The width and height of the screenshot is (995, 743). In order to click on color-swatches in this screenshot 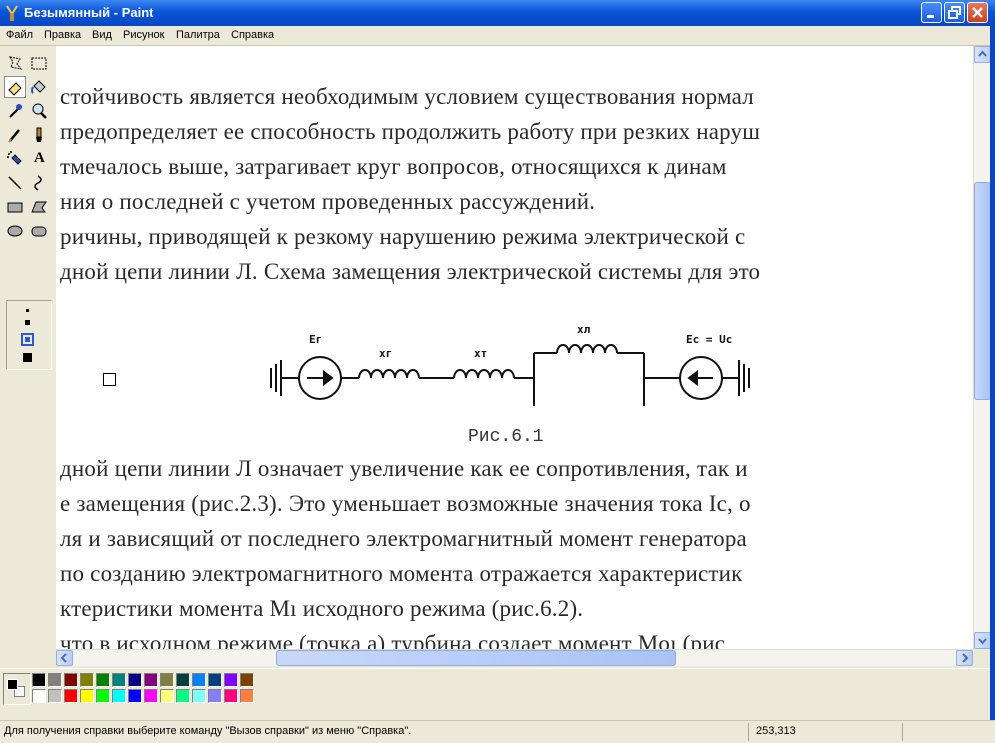, I will do `click(147, 690)`.